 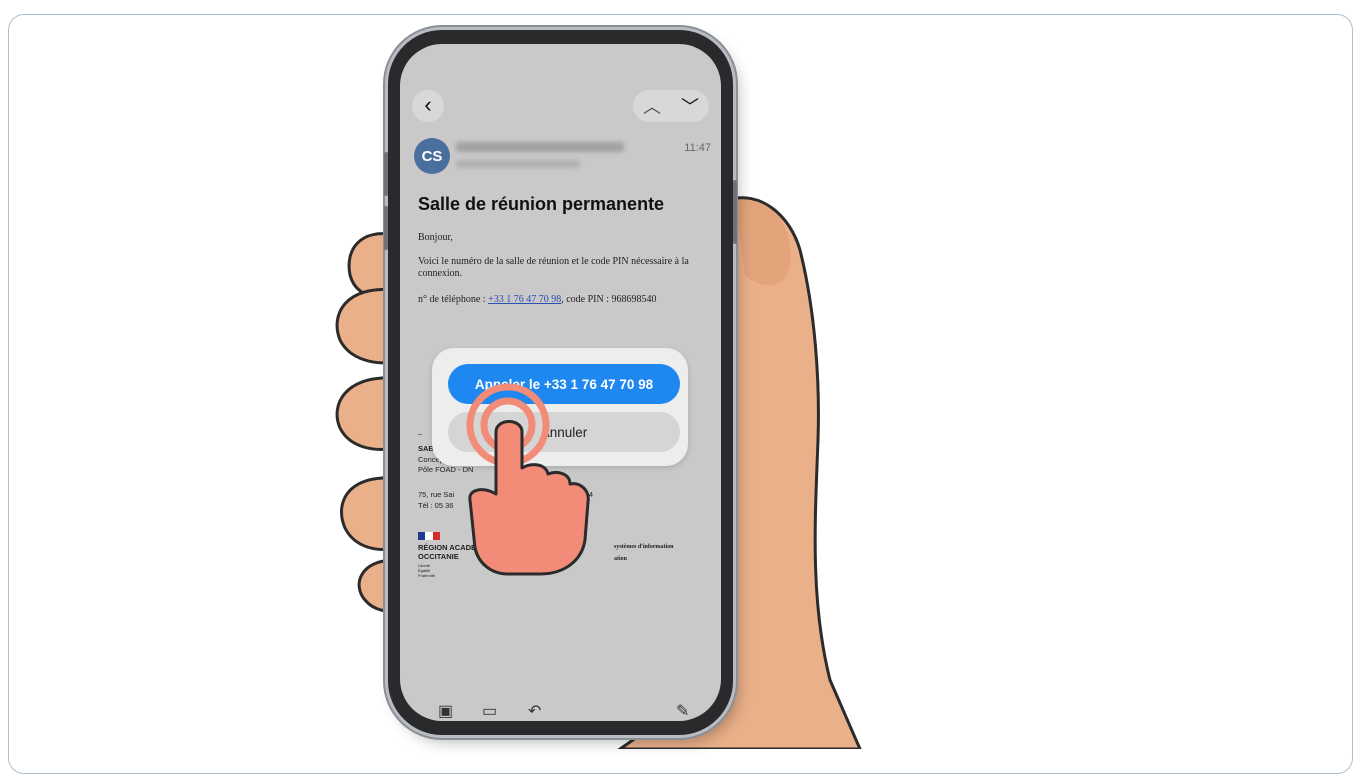 What do you see at coordinates (432, 156) in the screenshot?
I see `avatar: CS` at bounding box center [432, 156].